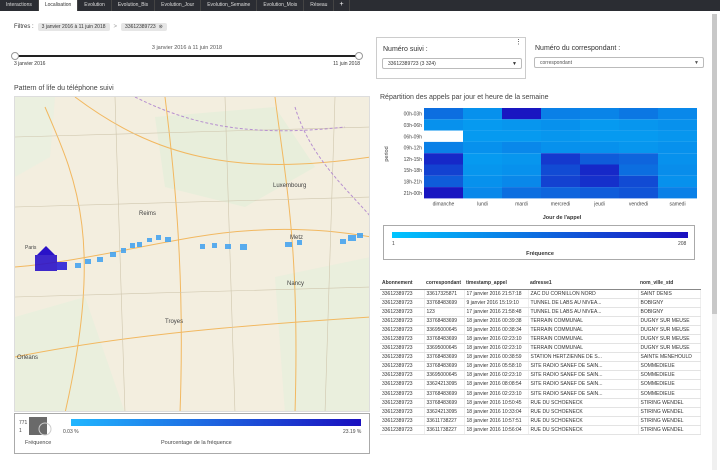 The image size is (720, 474). Describe the element at coordinates (187, 56) in the screenshot. I see `slider-track` at that location.